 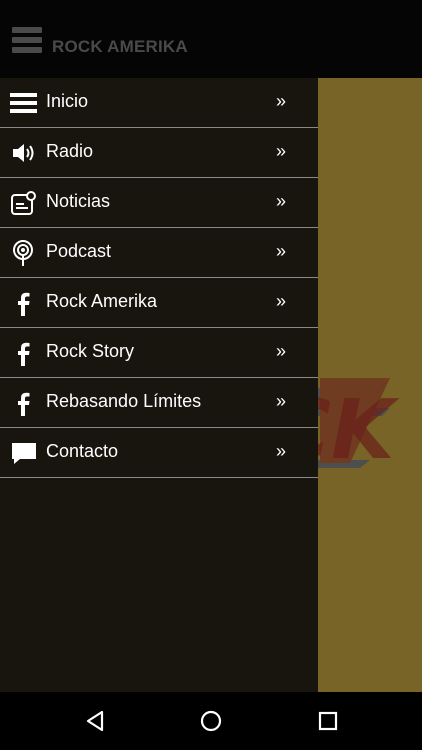 I want to click on home-icon, so click(x=211, y=721).